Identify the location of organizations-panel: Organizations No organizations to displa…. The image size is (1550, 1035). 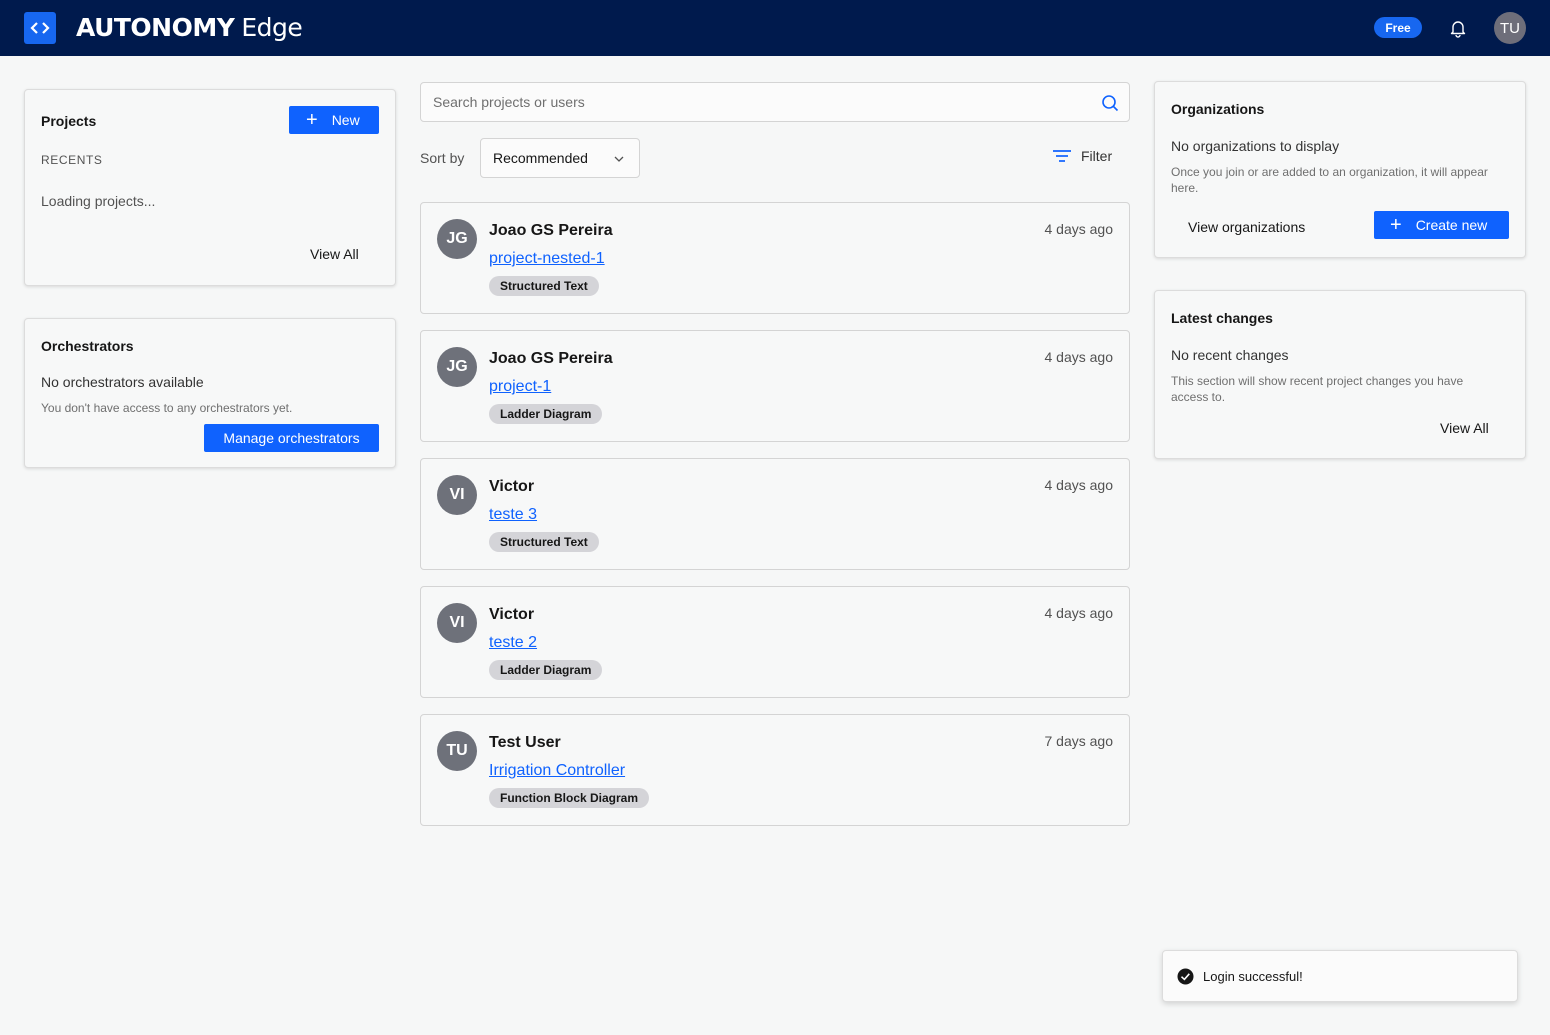
(1340, 169).